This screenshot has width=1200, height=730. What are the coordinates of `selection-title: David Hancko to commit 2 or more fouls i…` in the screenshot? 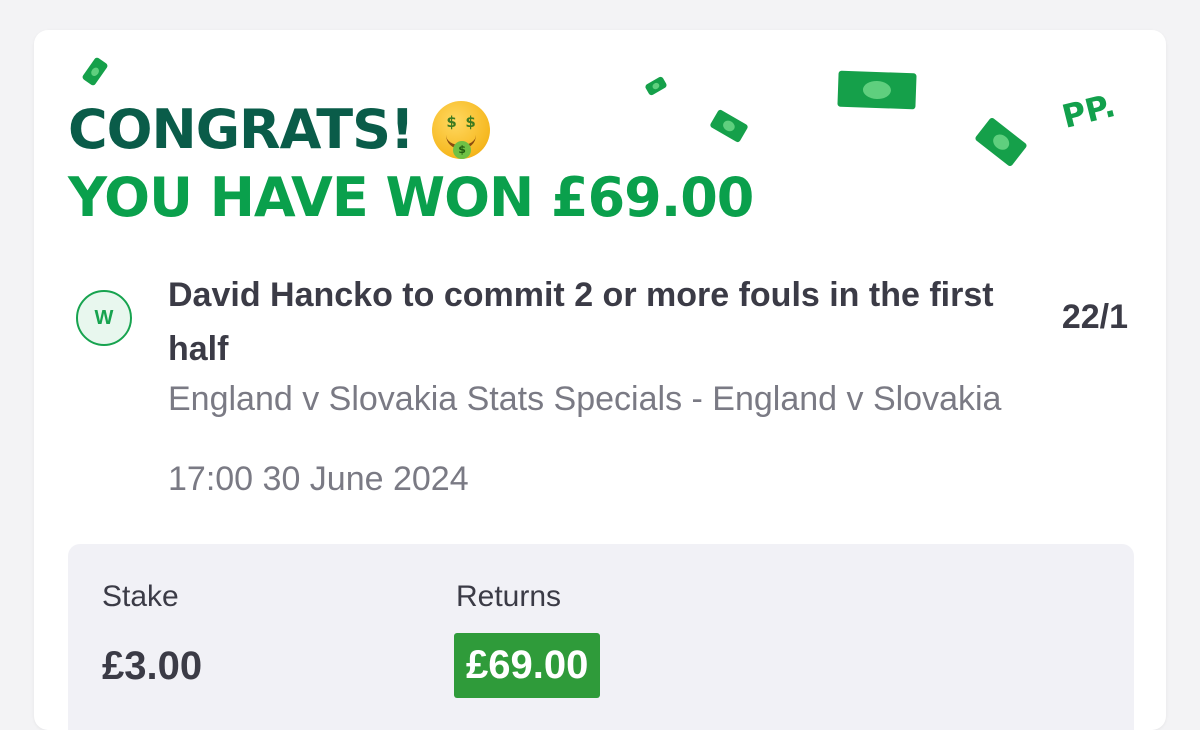 It's located at (581, 322).